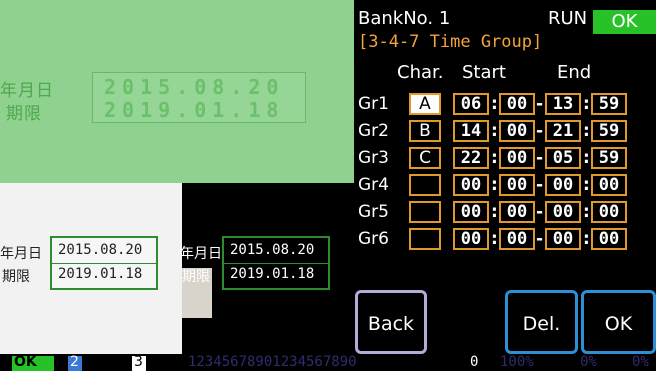 This screenshot has height=371, width=656. I want to click on stamp-right-date-value: 2015.08.20, so click(272, 250).